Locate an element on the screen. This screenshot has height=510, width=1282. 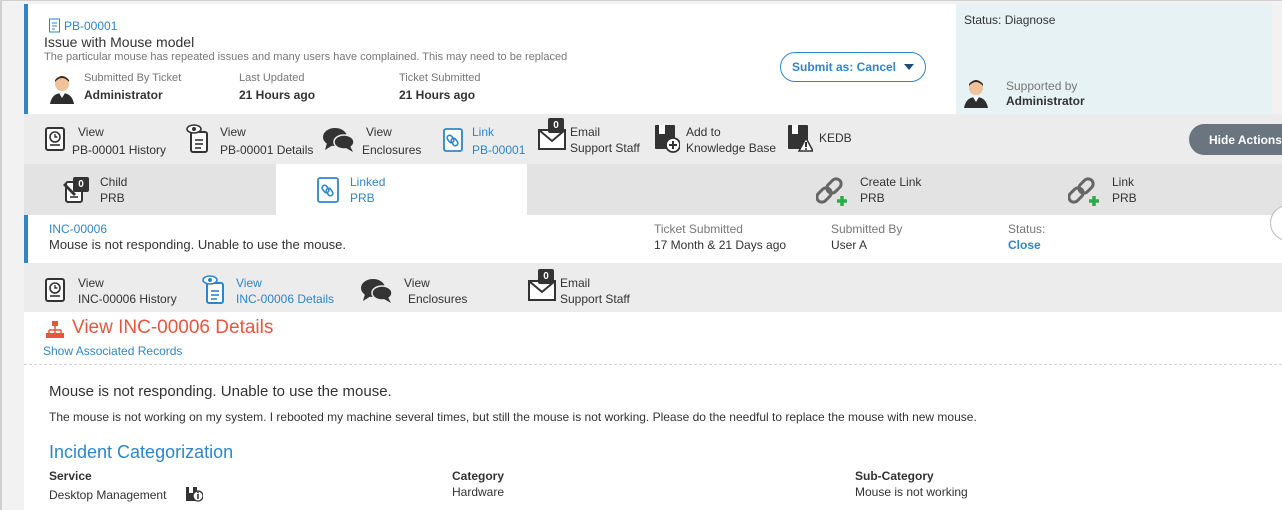
submitted-by-label: Submitted By Ticket is located at coordinates (133, 78).